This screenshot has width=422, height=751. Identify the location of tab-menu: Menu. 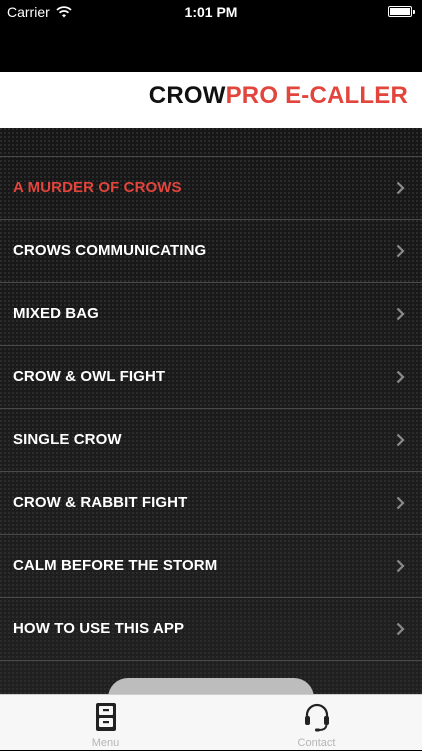
(105, 723).